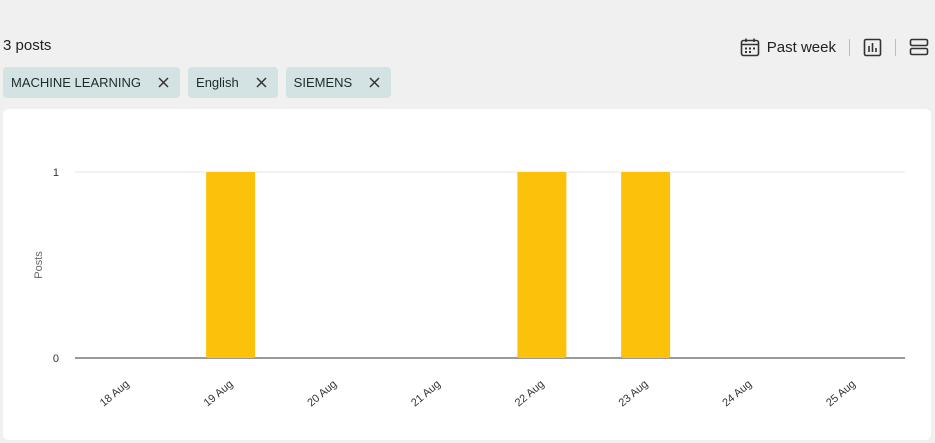  What do you see at coordinates (750, 47) in the screenshot?
I see `calendar-icon` at bounding box center [750, 47].